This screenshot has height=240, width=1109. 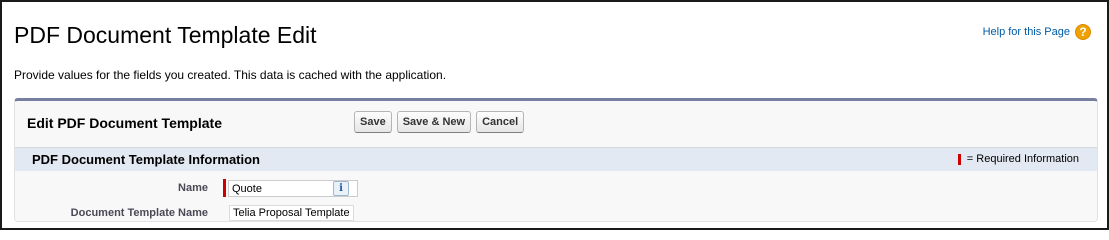 I want to click on document-template-name-label: Document Template Name, so click(x=139, y=213).